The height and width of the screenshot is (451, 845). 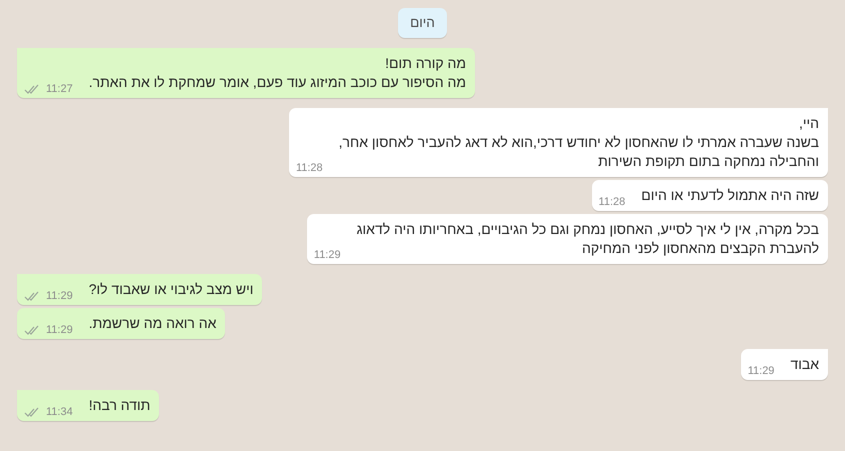 What do you see at coordinates (578, 142) in the screenshot?
I see `message-text: היי, בשנה שעברה אמרתי לו שהאחסון לא יחודש דרכי,הוא לא דאג להעביר לאחסון אחר, והחבילה נמחקה בתום תקופת השירות` at bounding box center [578, 142].